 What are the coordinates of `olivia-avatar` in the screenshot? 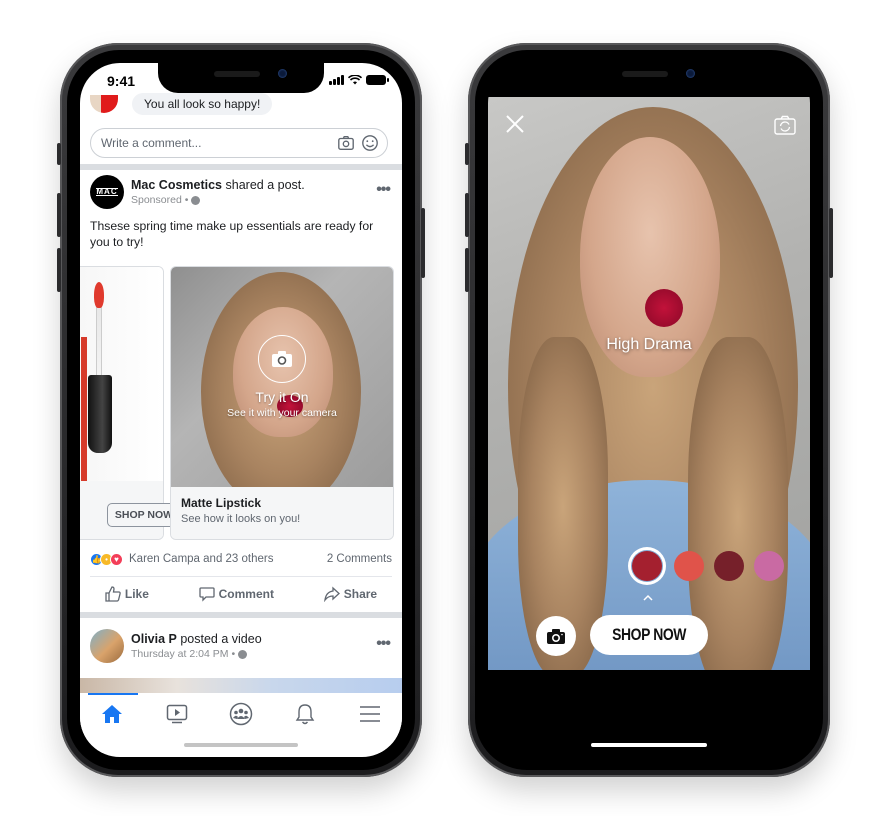 It's located at (107, 646).